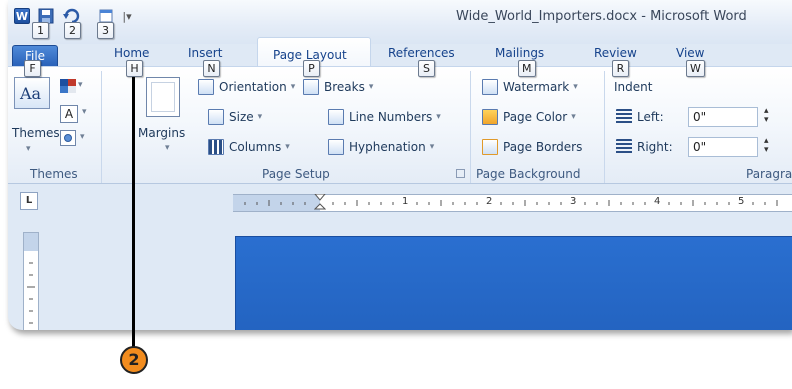 The width and height of the screenshot is (792, 389). I want to click on theme-fonts-icon: A, so click(69, 114).